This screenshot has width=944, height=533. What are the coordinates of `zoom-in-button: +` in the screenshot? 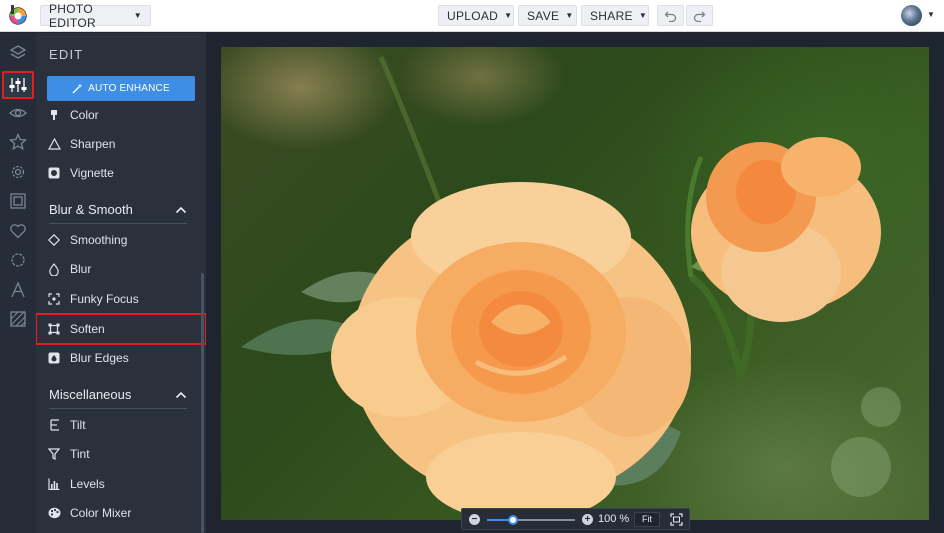 It's located at (587, 519).